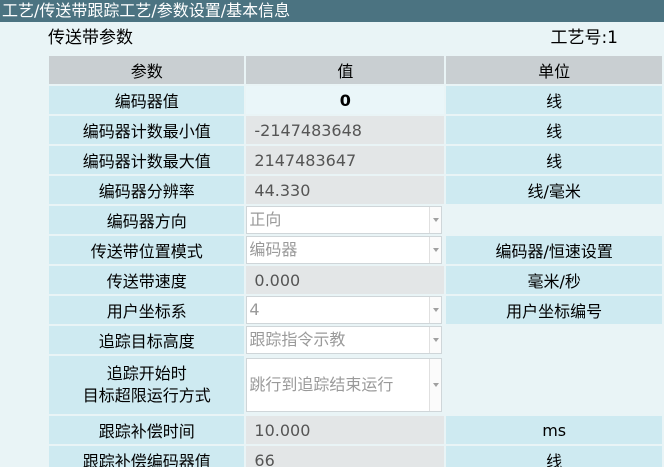 This screenshot has height=467, width=664. I want to click on param-name: 用户坐标系, so click(147, 310).